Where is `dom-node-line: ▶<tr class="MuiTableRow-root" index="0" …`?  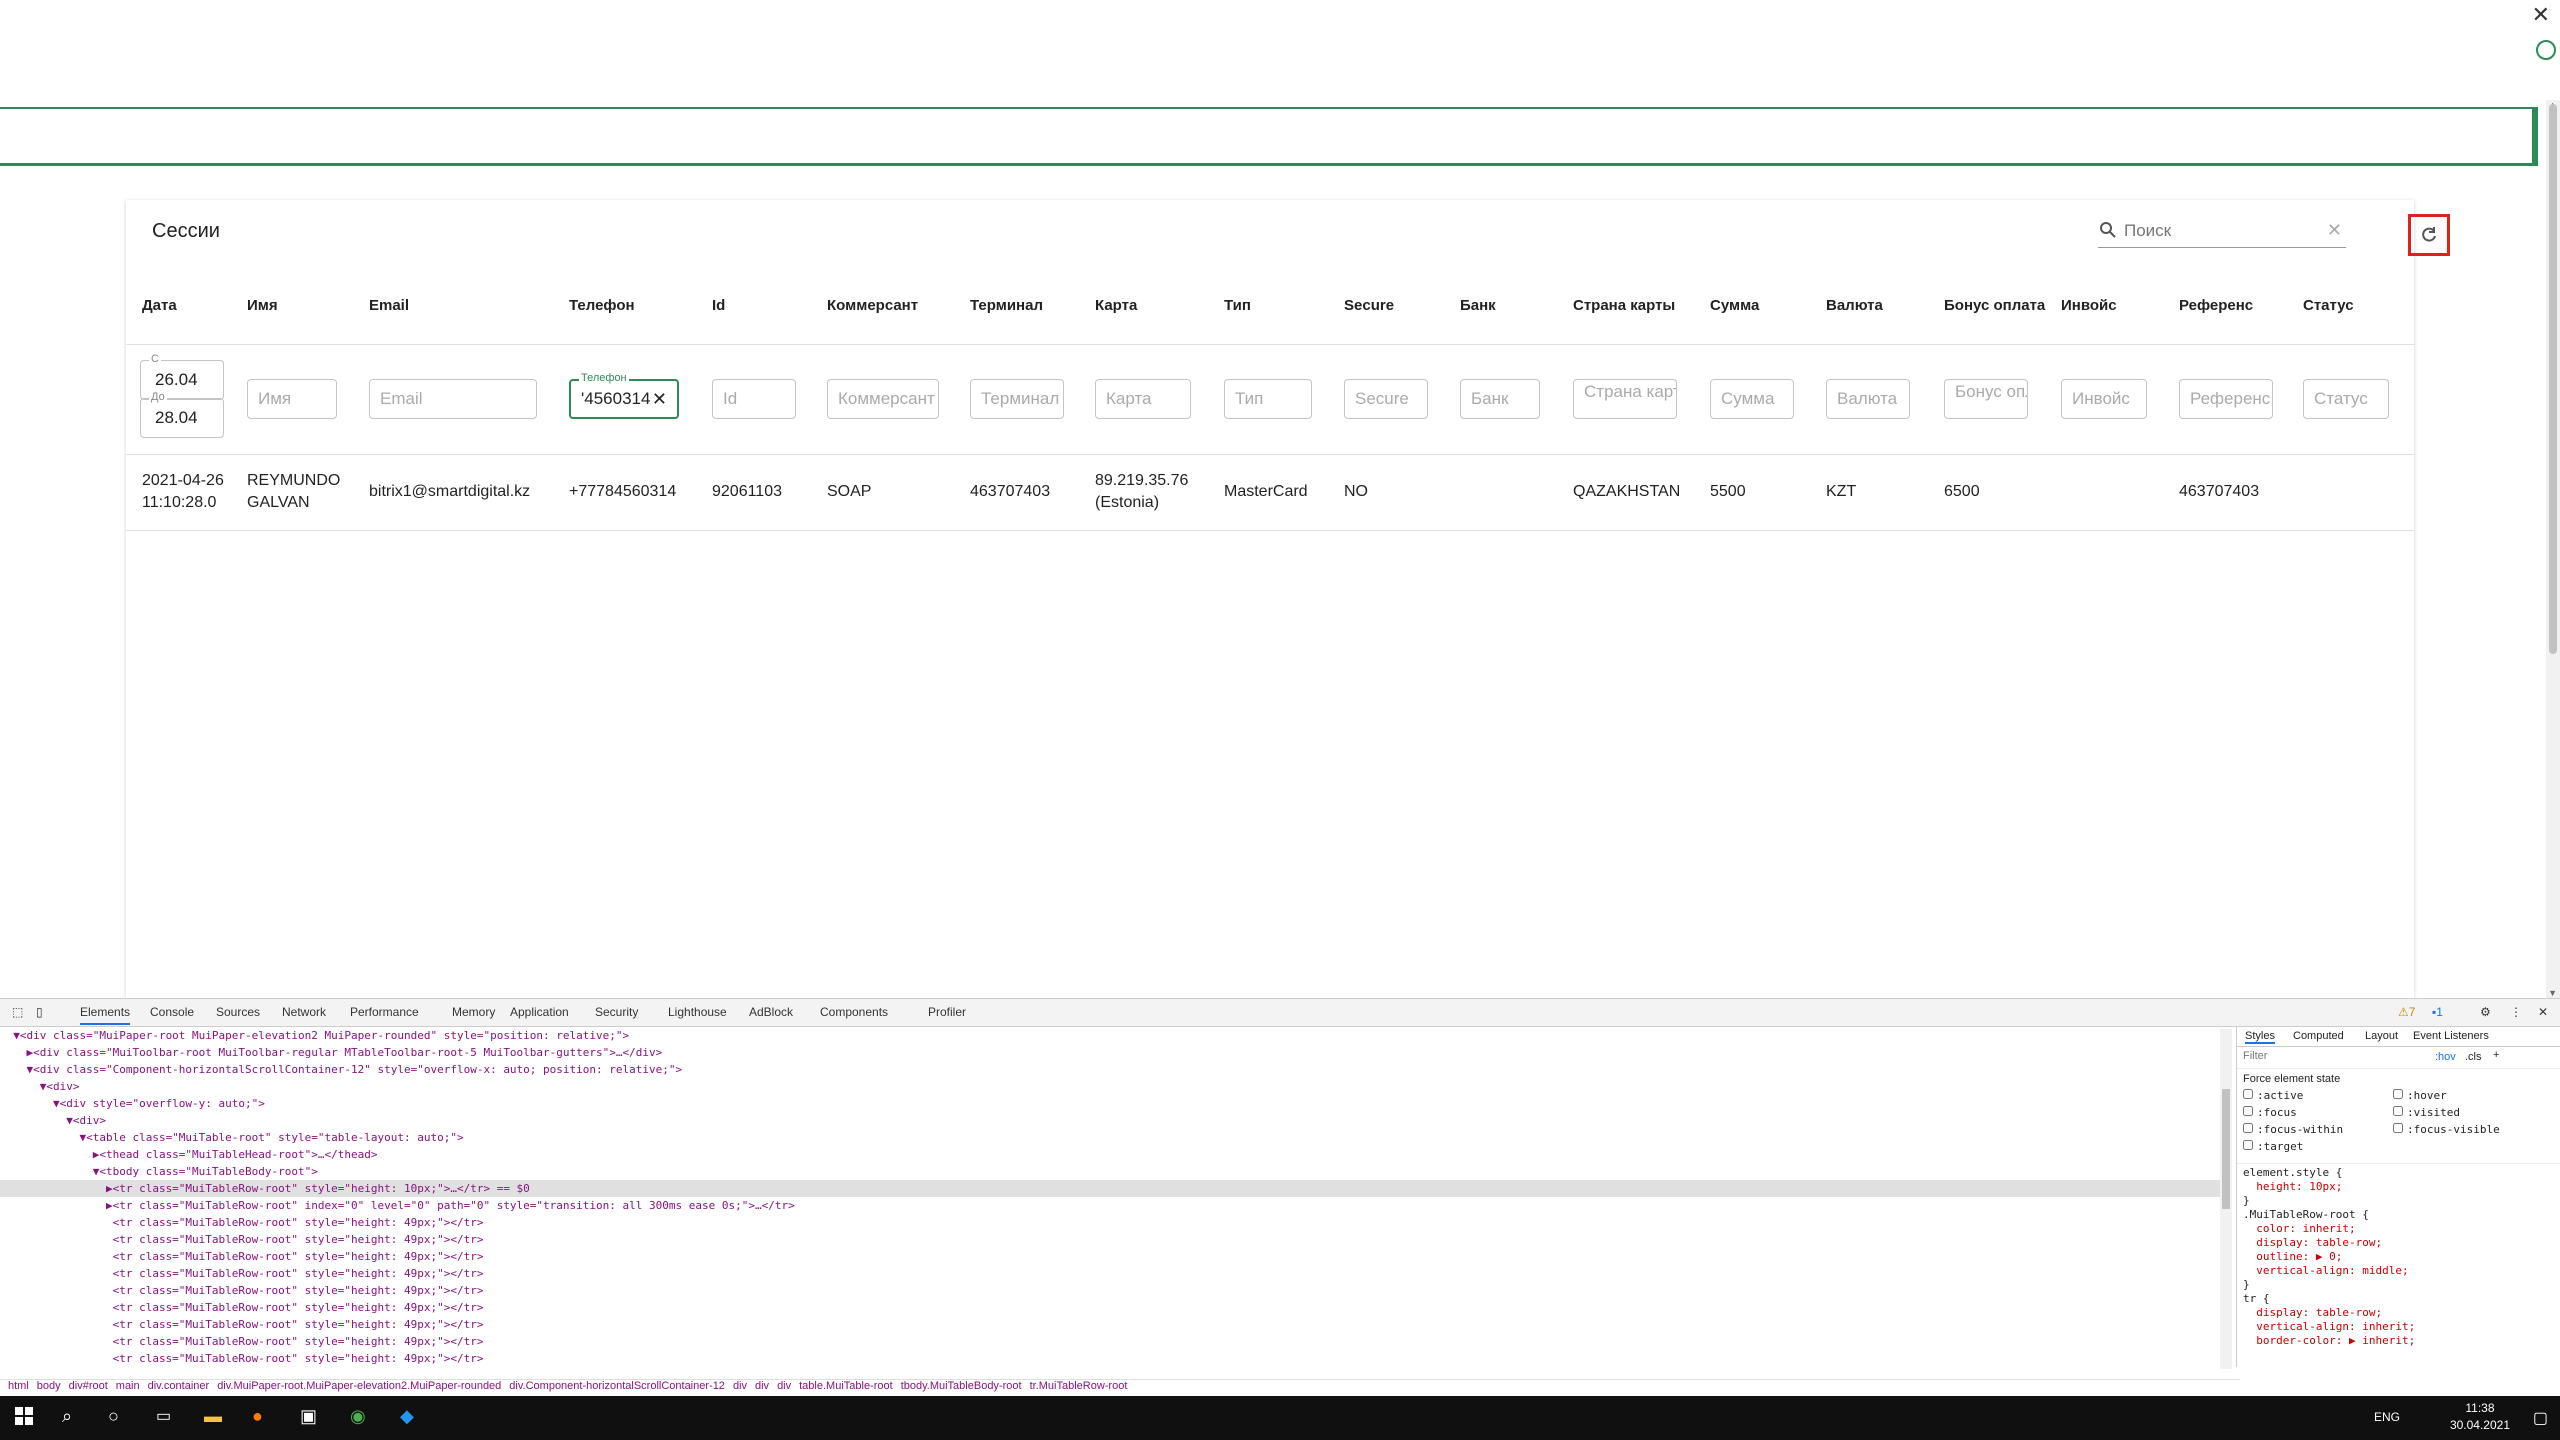
dom-node-line: ▶<tr class="MuiTableRow-root" index="0" … is located at coordinates (1110, 1205).